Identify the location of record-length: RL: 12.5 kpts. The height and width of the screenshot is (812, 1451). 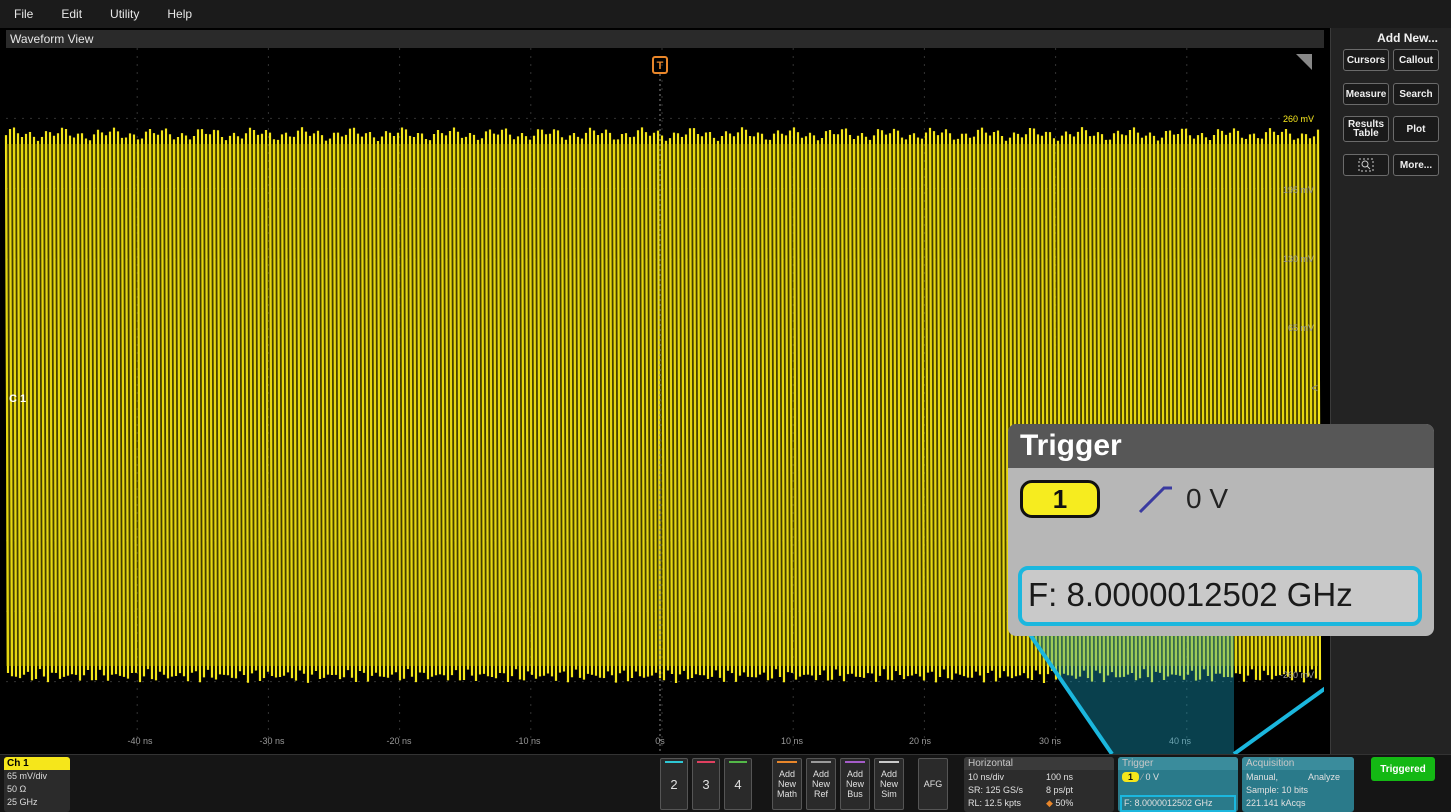
(995, 803).